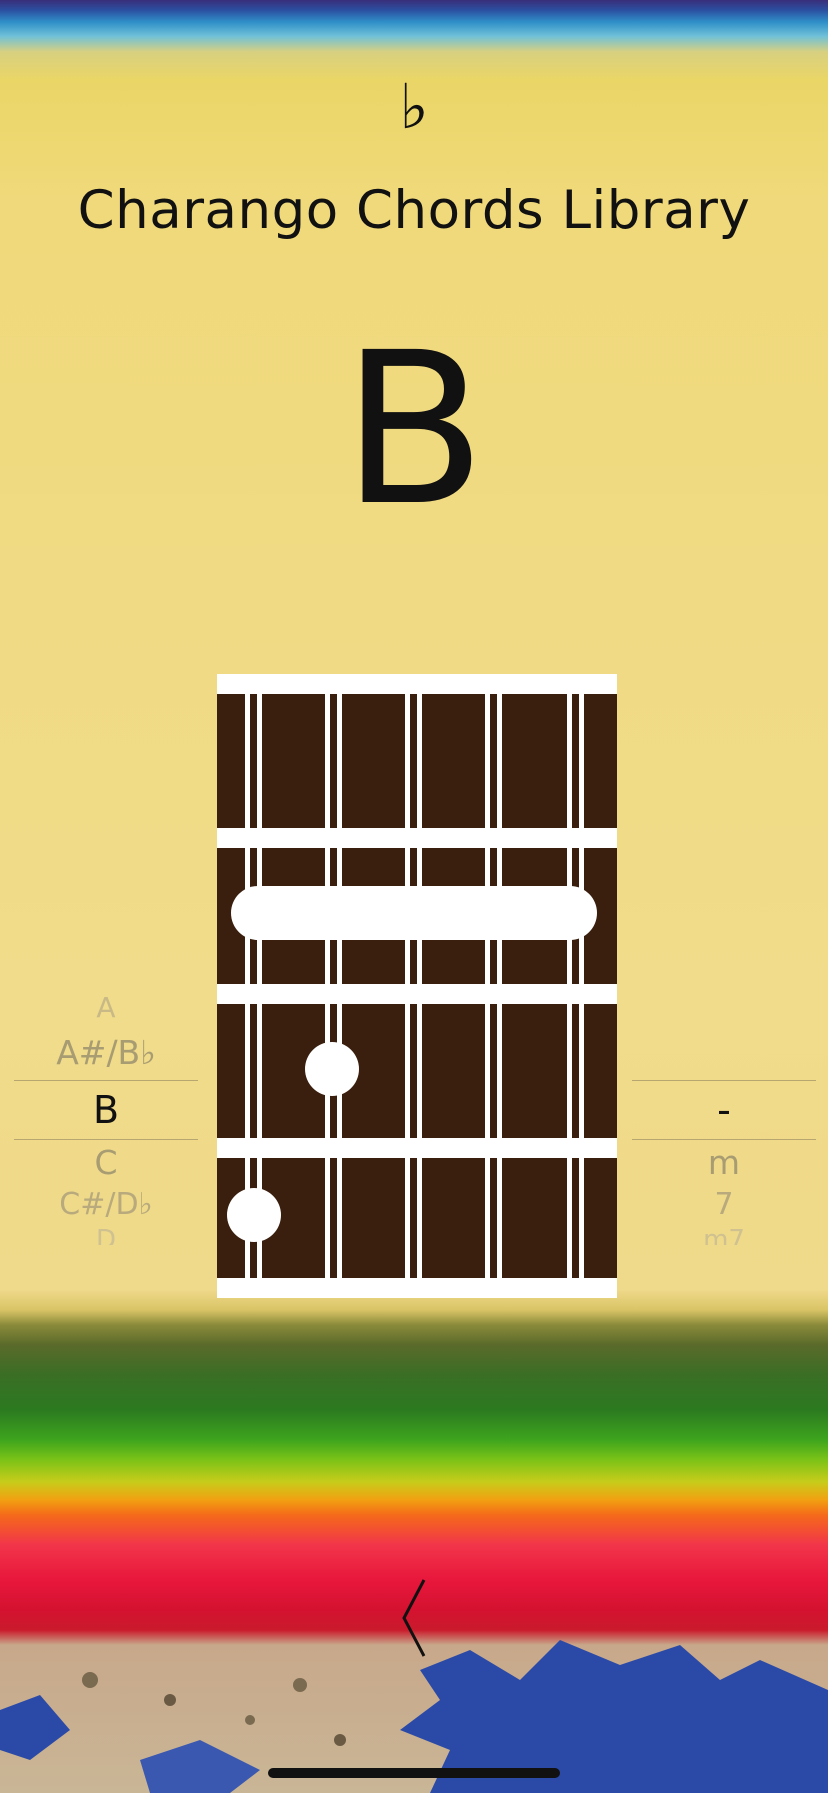 Image resolution: width=828 pixels, height=1793 pixels. What do you see at coordinates (106, 1235) in the screenshot?
I see `picker-item: D` at bounding box center [106, 1235].